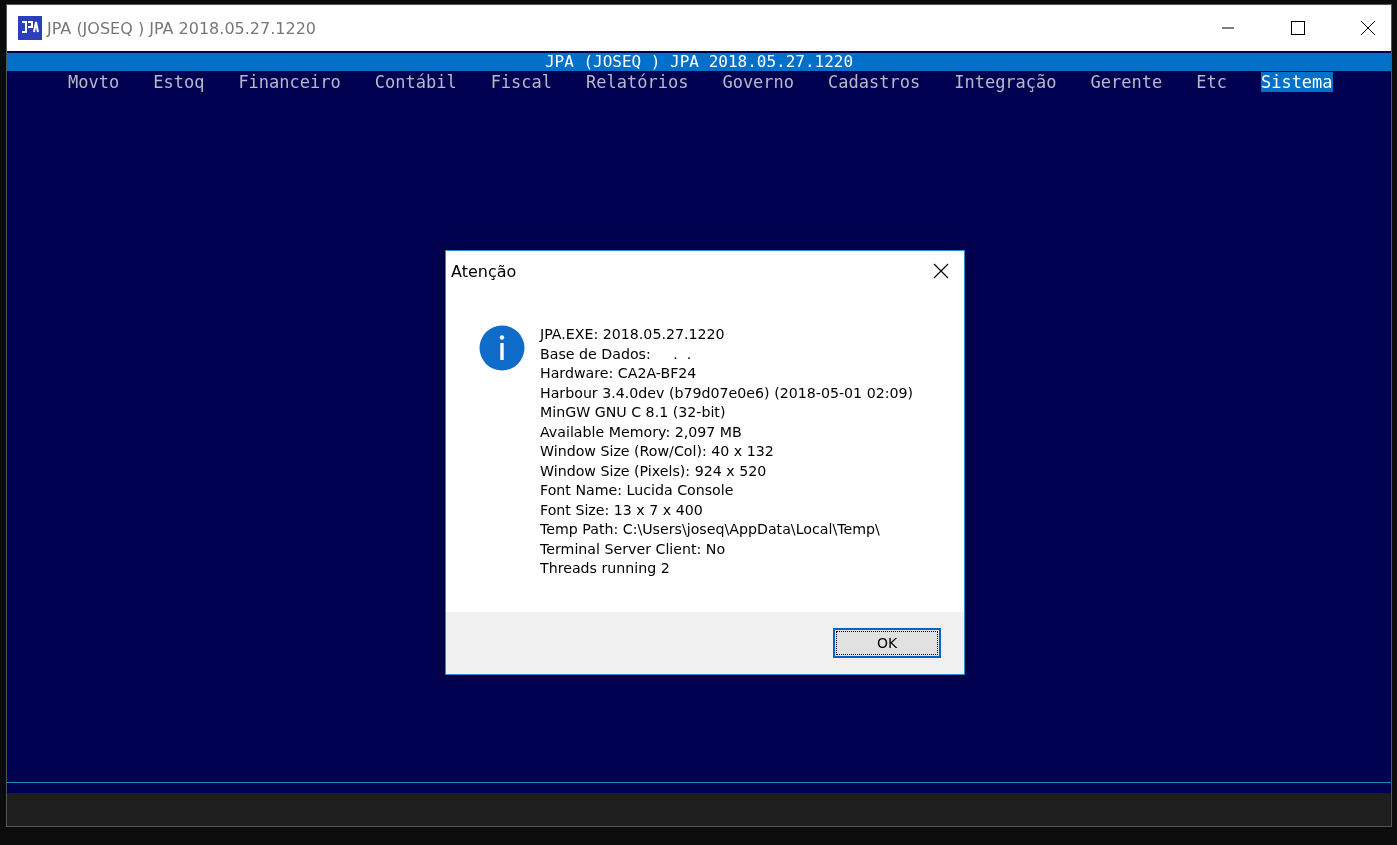 Image resolution: width=1397 pixels, height=845 pixels. What do you see at coordinates (637, 490) in the screenshot?
I see `info-line: Font Name: Lucida Console` at bounding box center [637, 490].